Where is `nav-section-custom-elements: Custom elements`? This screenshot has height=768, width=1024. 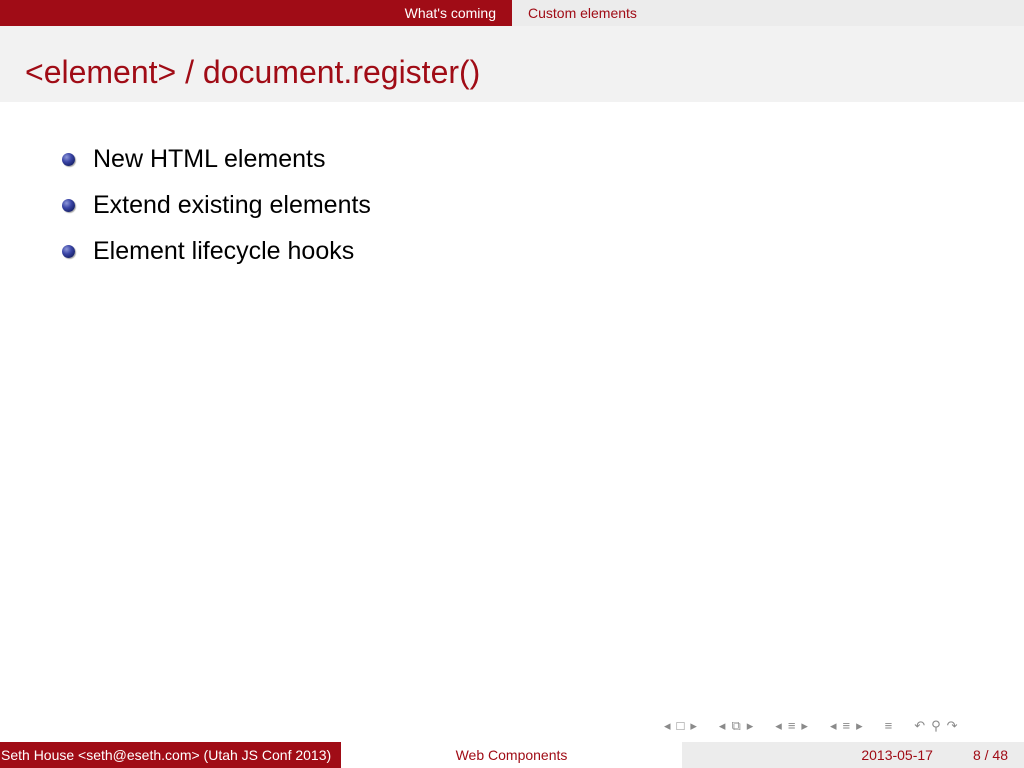
nav-section-custom-elements: Custom elements is located at coordinates (582, 13).